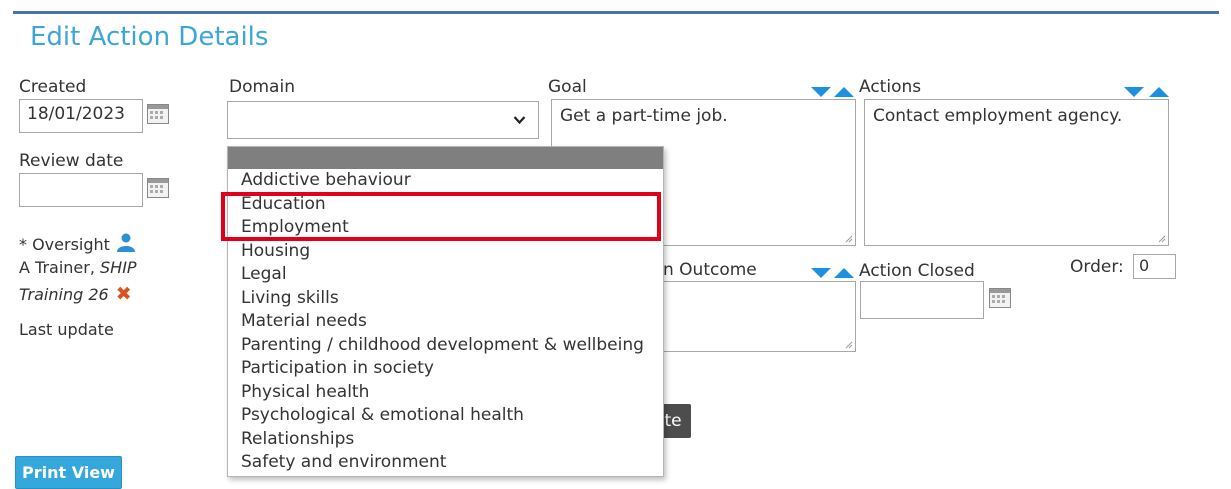  What do you see at coordinates (1016, 172) in the screenshot?
I see `actions-textarea: Contact employment agency.` at bounding box center [1016, 172].